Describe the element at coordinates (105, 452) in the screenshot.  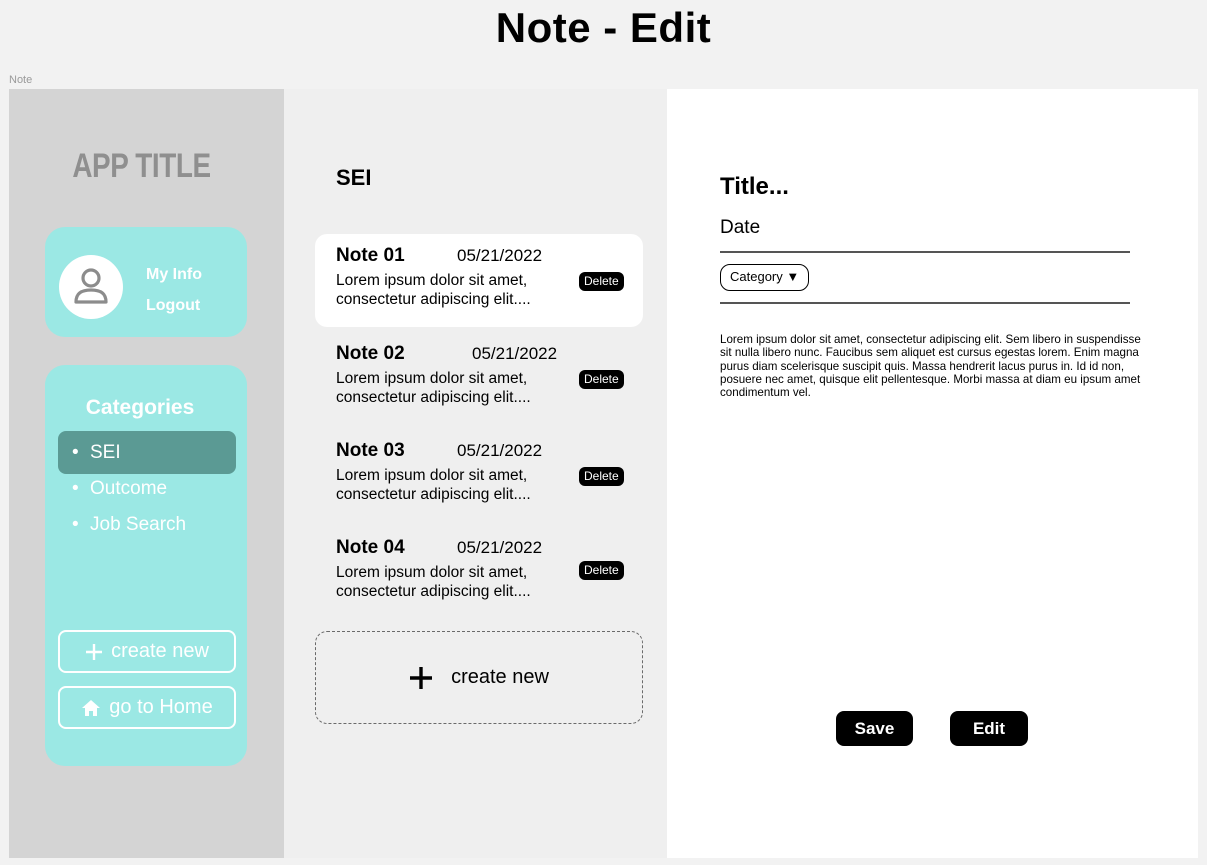
I see `category-label: SEI` at that location.